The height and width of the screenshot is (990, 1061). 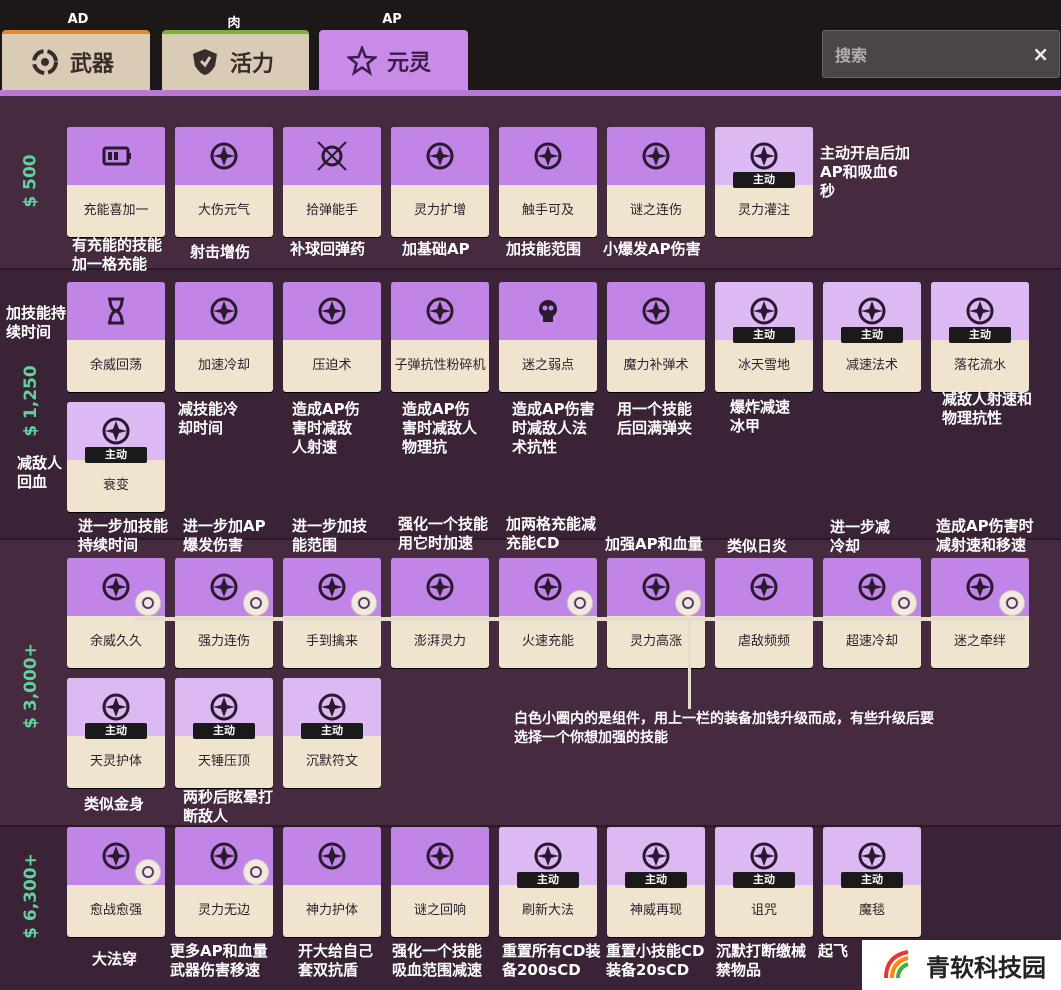 What do you see at coordinates (224, 856) in the screenshot?
I see `spirit-bloom-icon` at bounding box center [224, 856].